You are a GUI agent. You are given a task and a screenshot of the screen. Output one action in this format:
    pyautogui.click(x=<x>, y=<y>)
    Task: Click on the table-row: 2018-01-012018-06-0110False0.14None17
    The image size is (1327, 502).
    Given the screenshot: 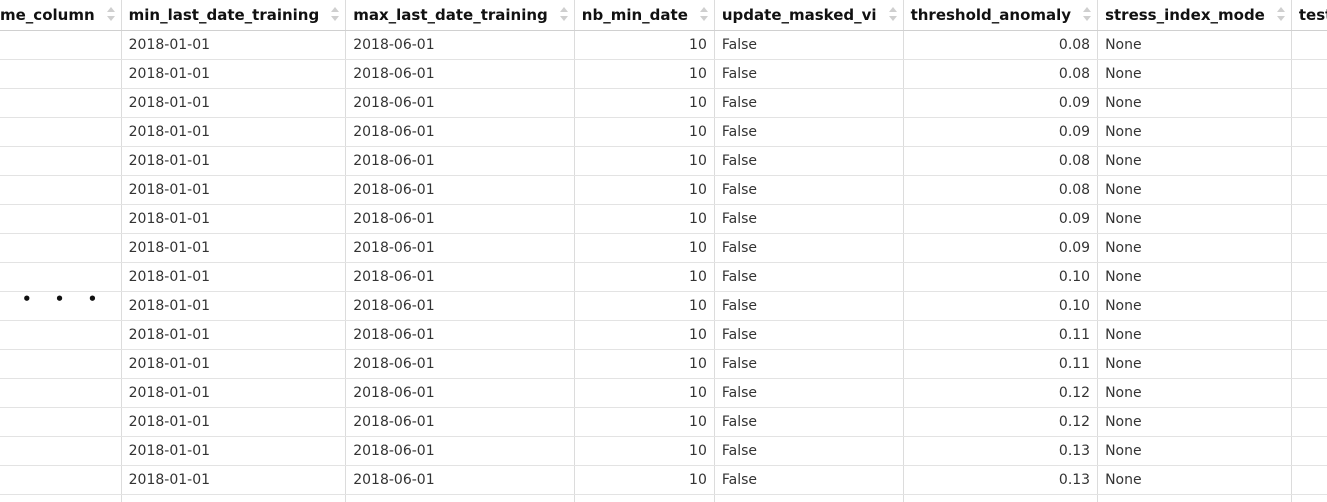 What is the action you would take?
    pyautogui.click(x=663, y=498)
    